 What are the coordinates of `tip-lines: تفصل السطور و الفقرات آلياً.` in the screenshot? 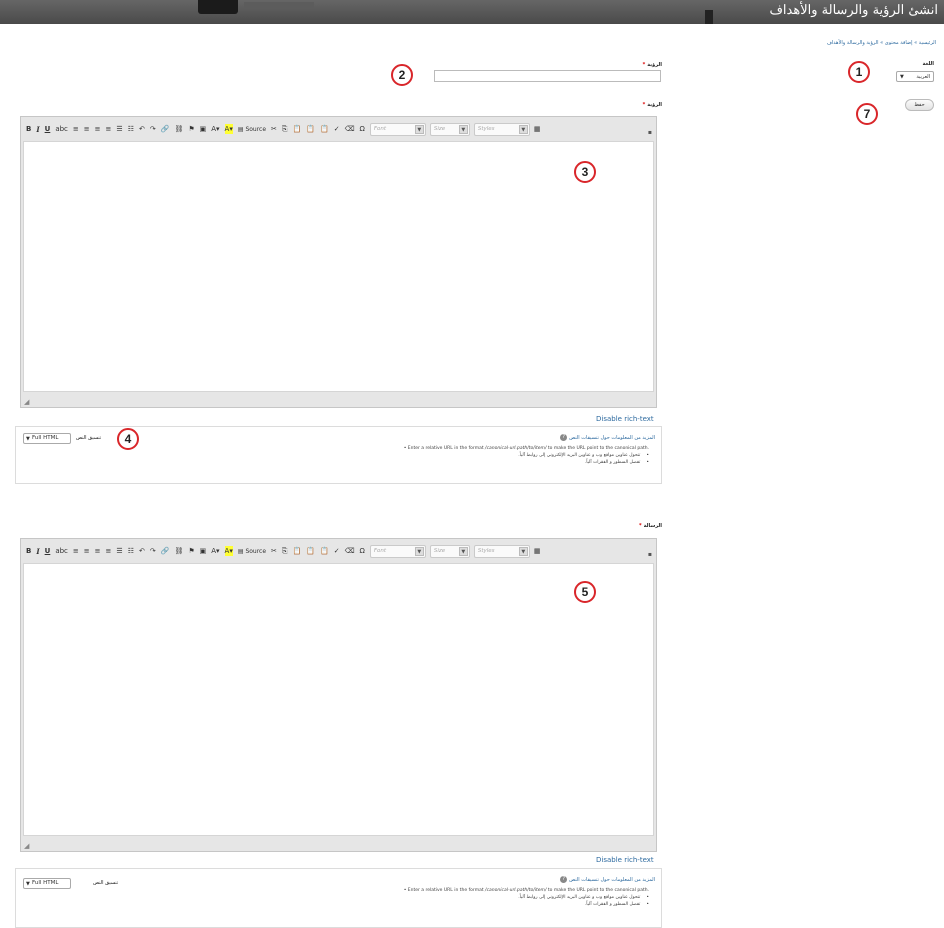 It's located at (523, 904).